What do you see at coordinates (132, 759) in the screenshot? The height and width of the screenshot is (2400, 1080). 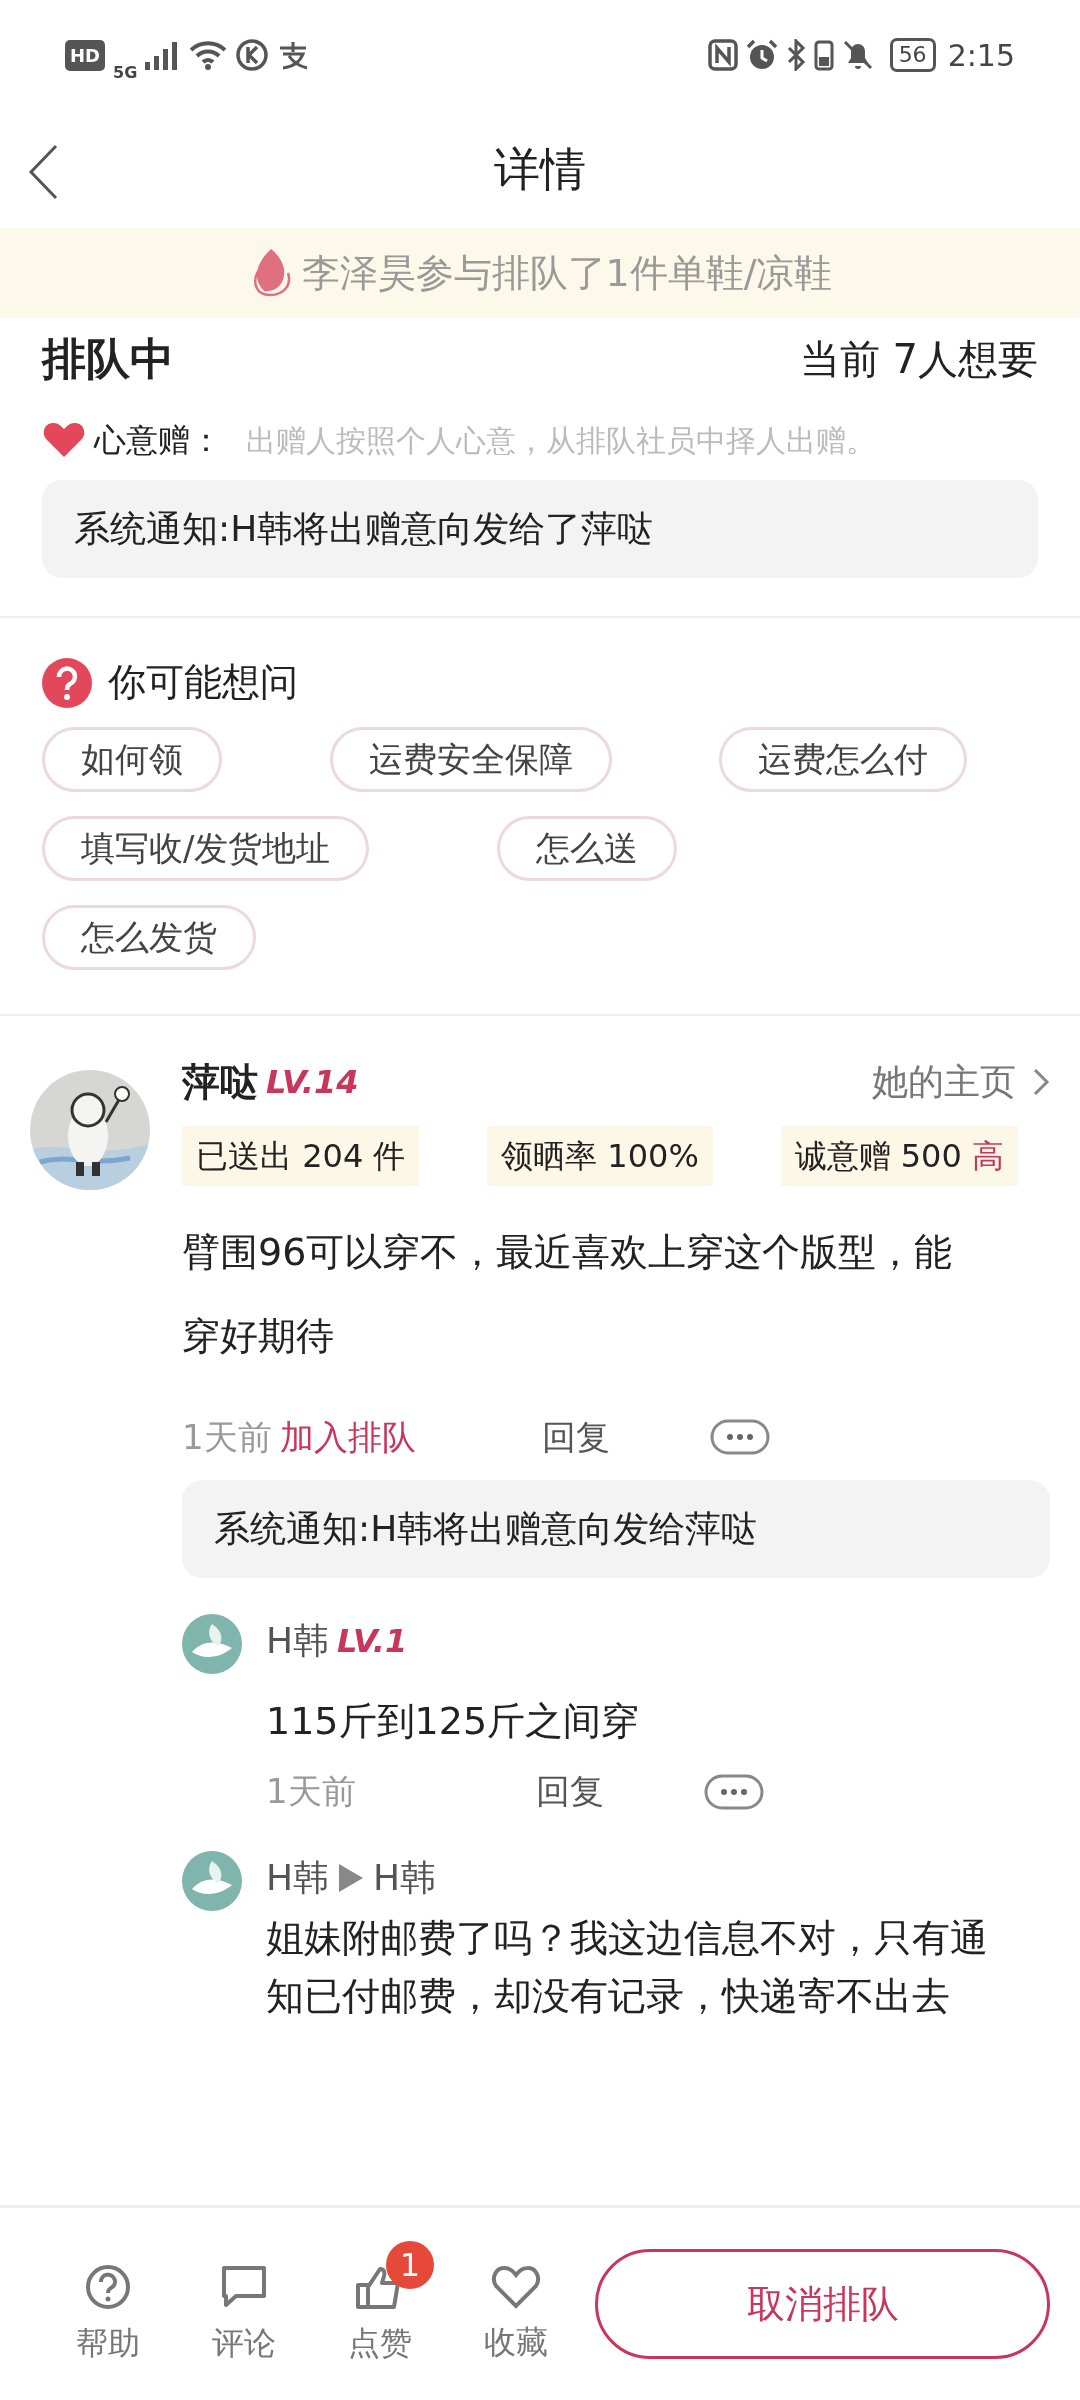 I see `question-tag: 如何领` at bounding box center [132, 759].